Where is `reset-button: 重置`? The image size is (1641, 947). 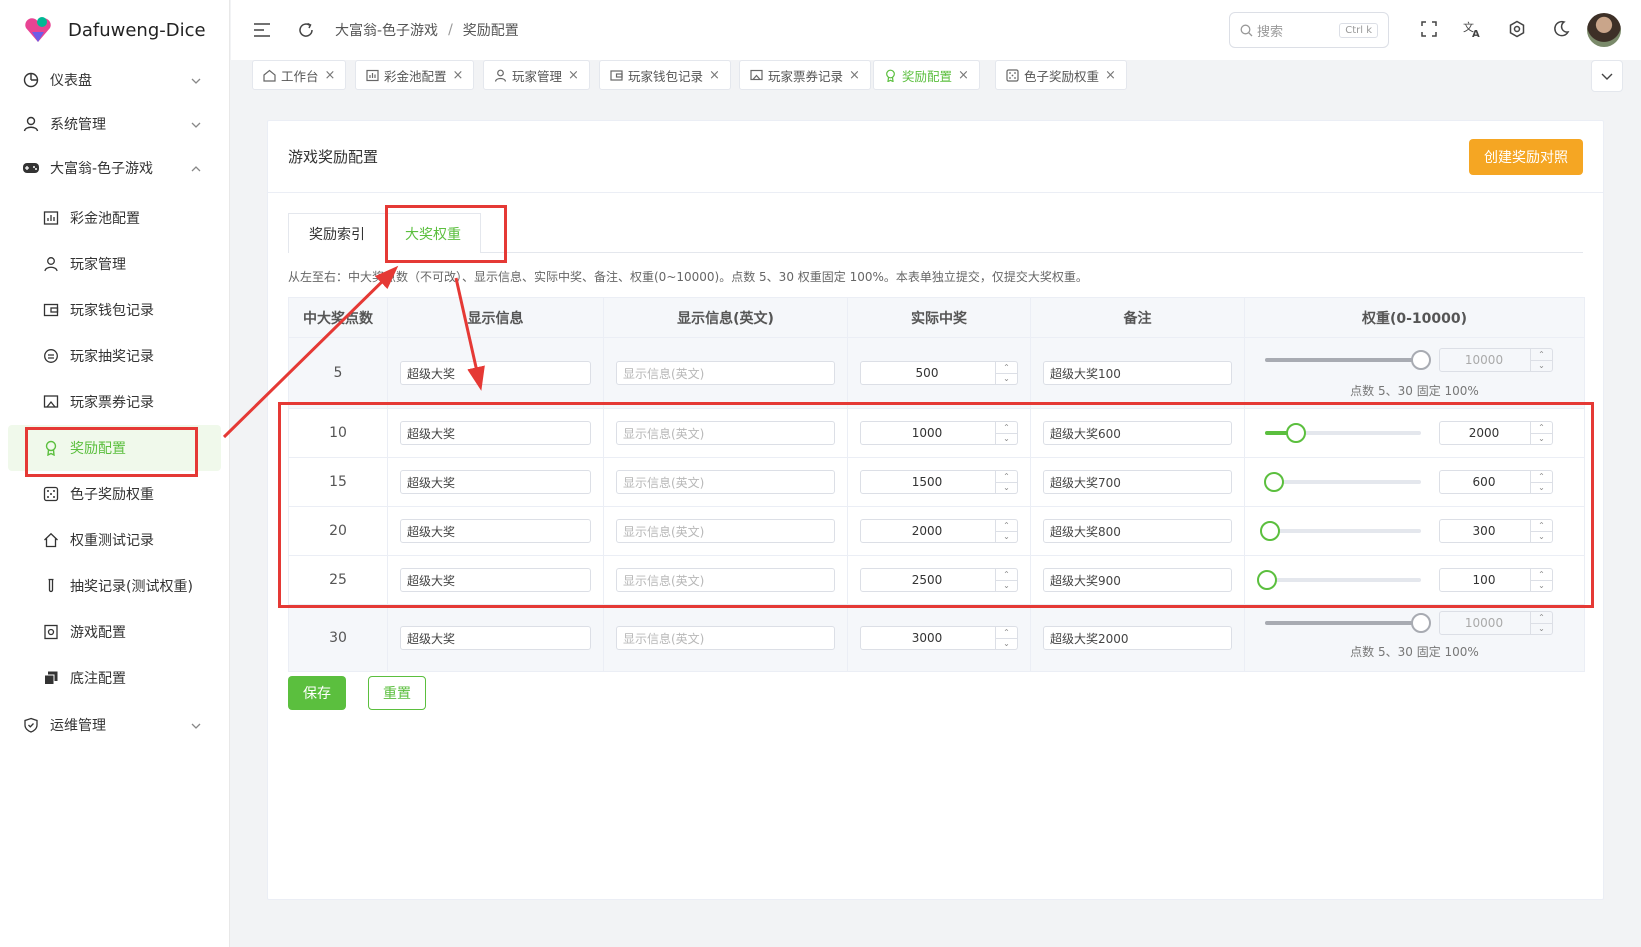
reset-button: 重置 is located at coordinates (397, 693).